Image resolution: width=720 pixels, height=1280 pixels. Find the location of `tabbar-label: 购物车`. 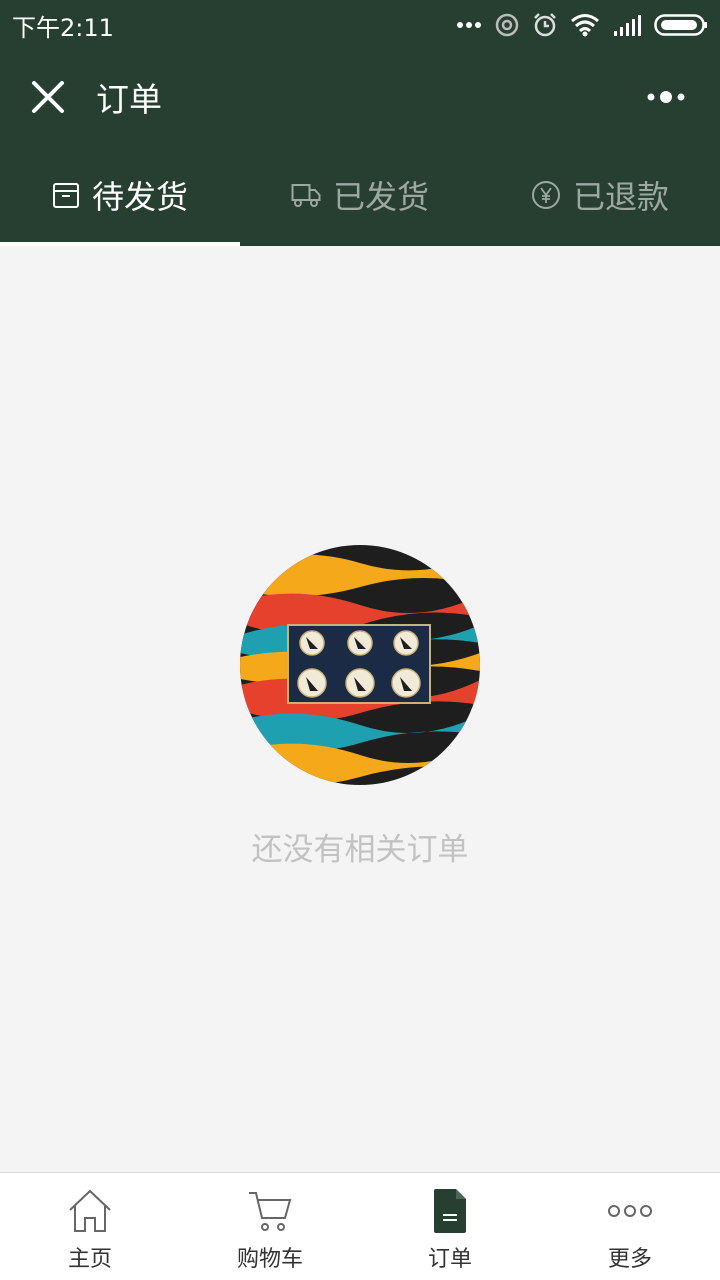

tabbar-label: 购物车 is located at coordinates (269, 1259).